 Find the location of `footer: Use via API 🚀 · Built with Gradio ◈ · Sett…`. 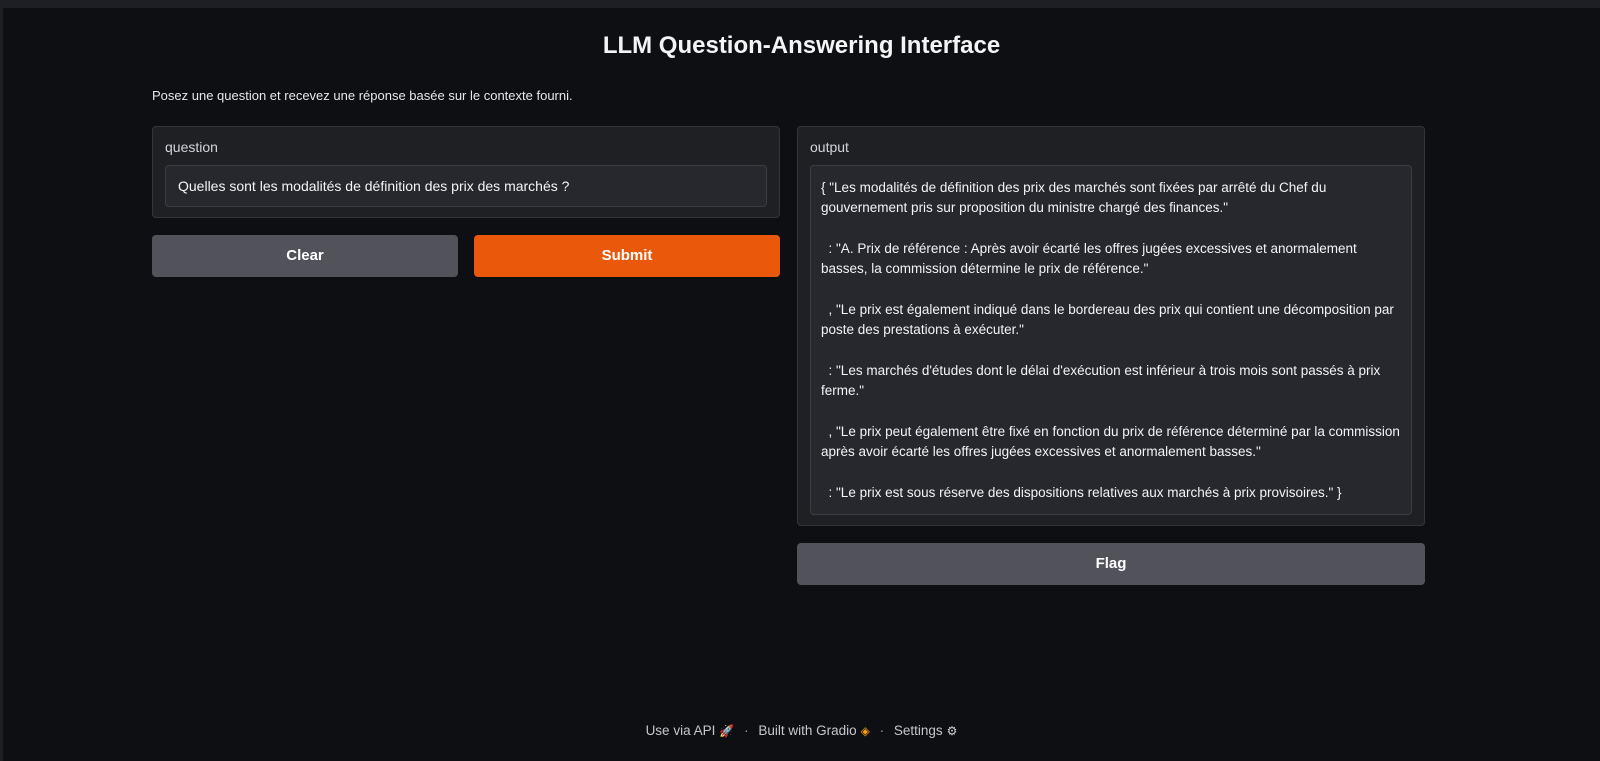

footer: Use via API 🚀 · Built with Gradio ◈ · Sett… is located at coordinates (801, 730).